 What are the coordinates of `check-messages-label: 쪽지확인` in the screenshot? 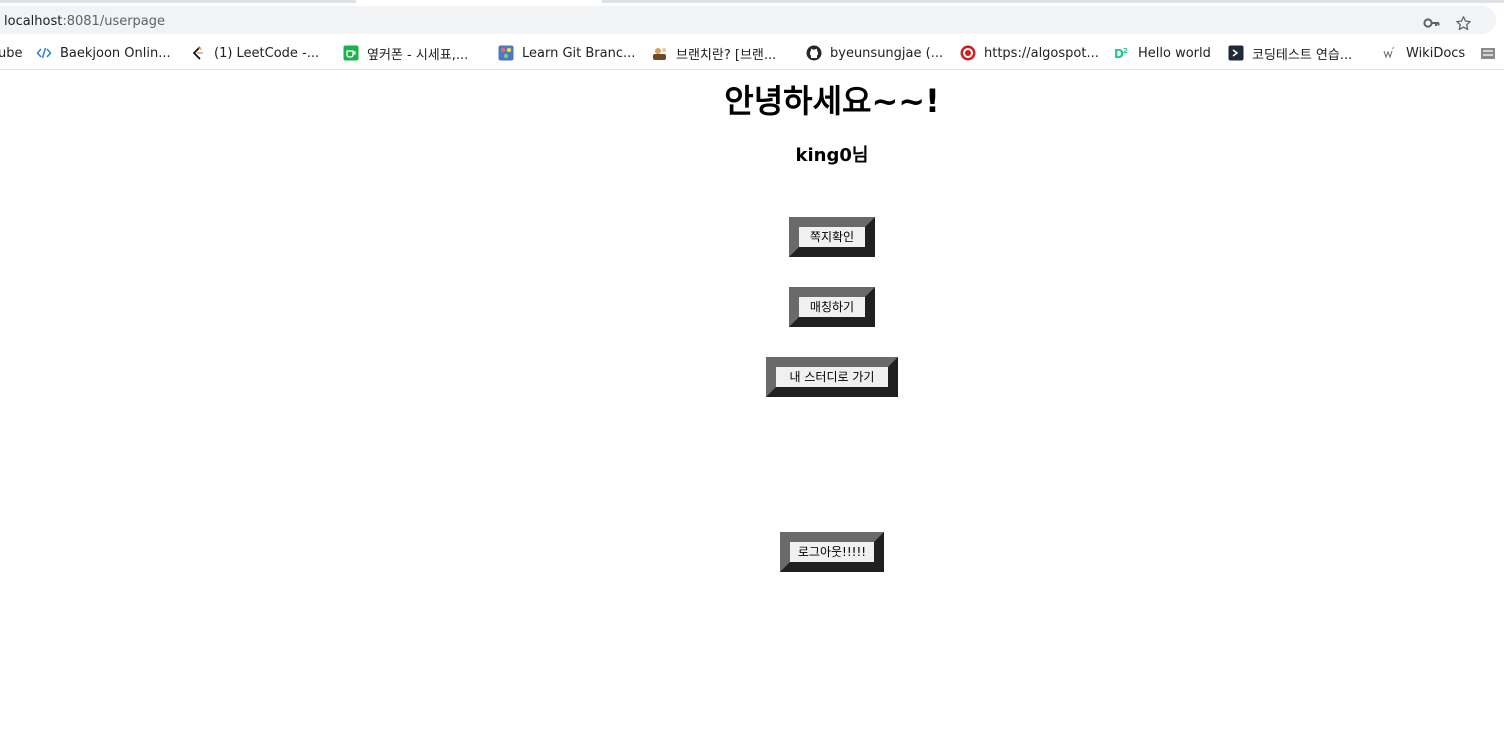 It's located at (832, 237).